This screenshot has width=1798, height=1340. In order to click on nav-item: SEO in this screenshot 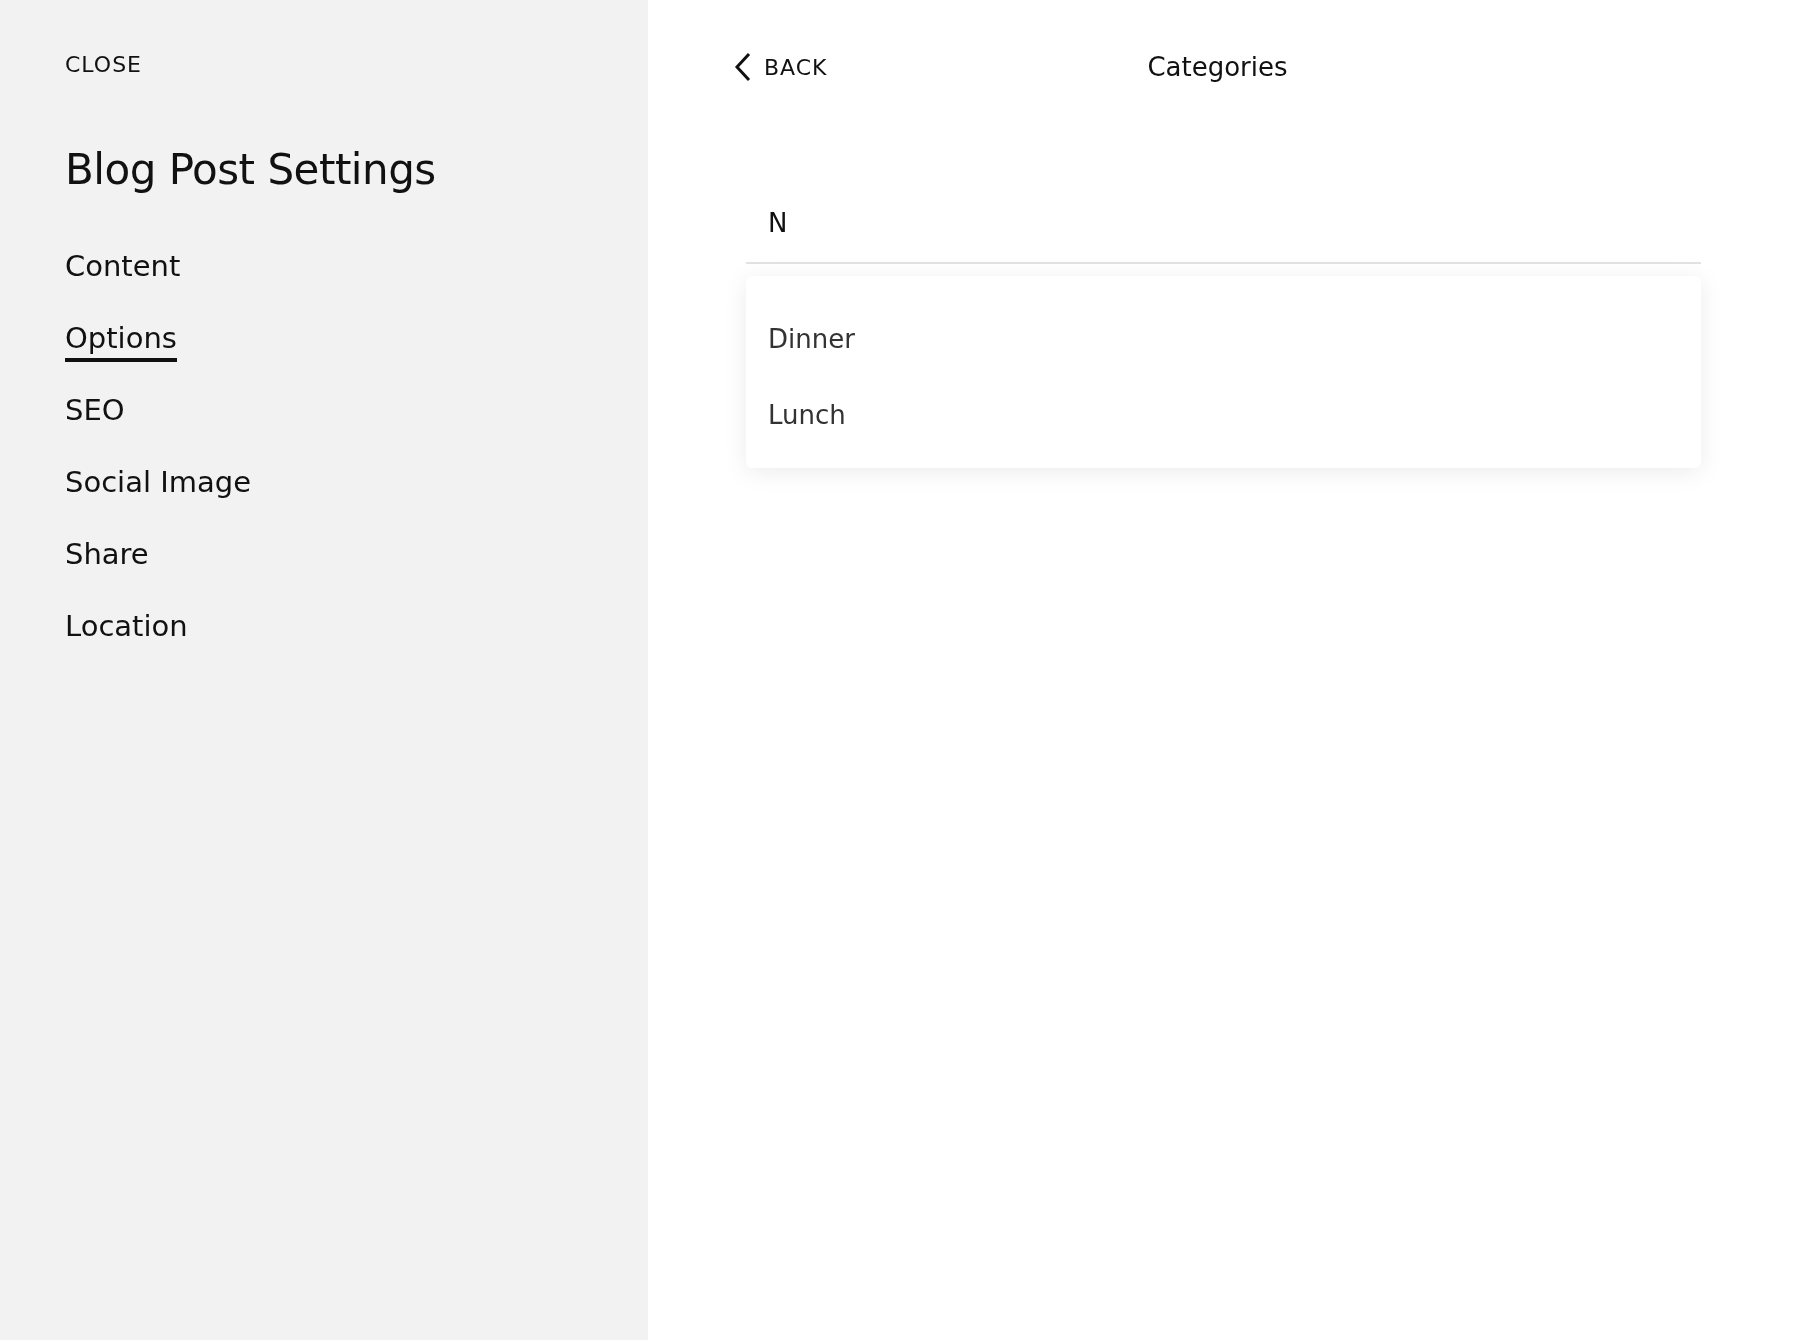, I will do `click(95, 412)`.